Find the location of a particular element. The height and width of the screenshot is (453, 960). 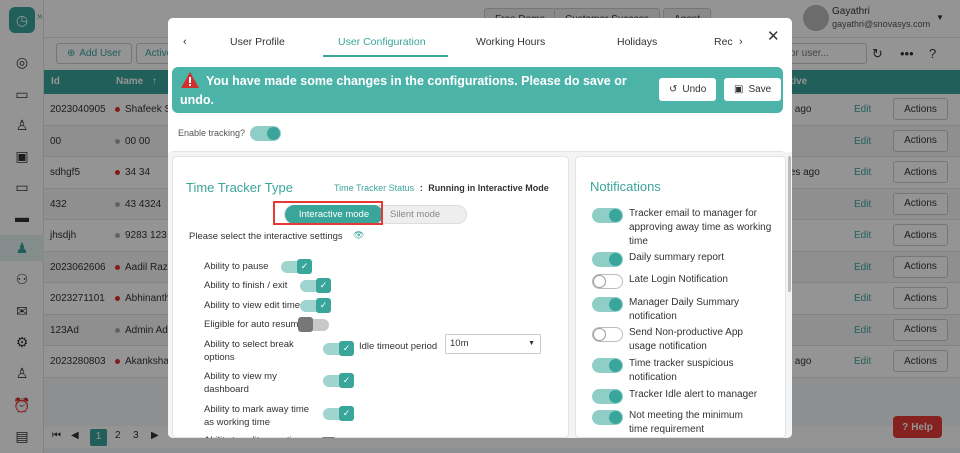

tabs-next-icon: › is located at coordinates (741, 42).